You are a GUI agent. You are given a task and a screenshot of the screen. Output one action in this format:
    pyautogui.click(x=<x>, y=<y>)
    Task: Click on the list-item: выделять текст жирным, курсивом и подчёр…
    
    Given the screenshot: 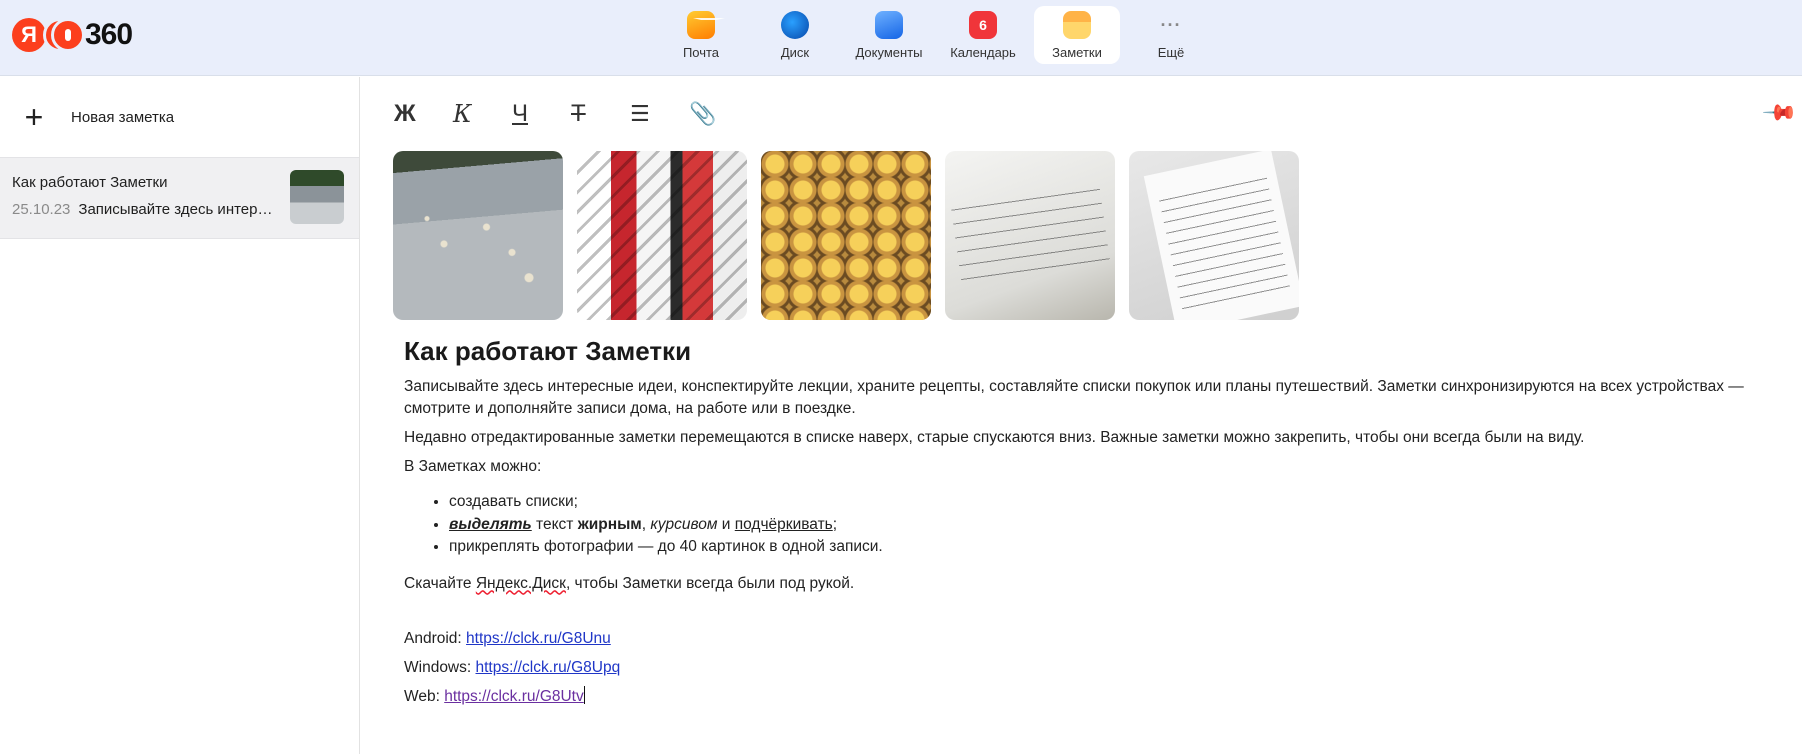 What is the action you would take?
    pyautogui.click(x=1116, y=525)
    